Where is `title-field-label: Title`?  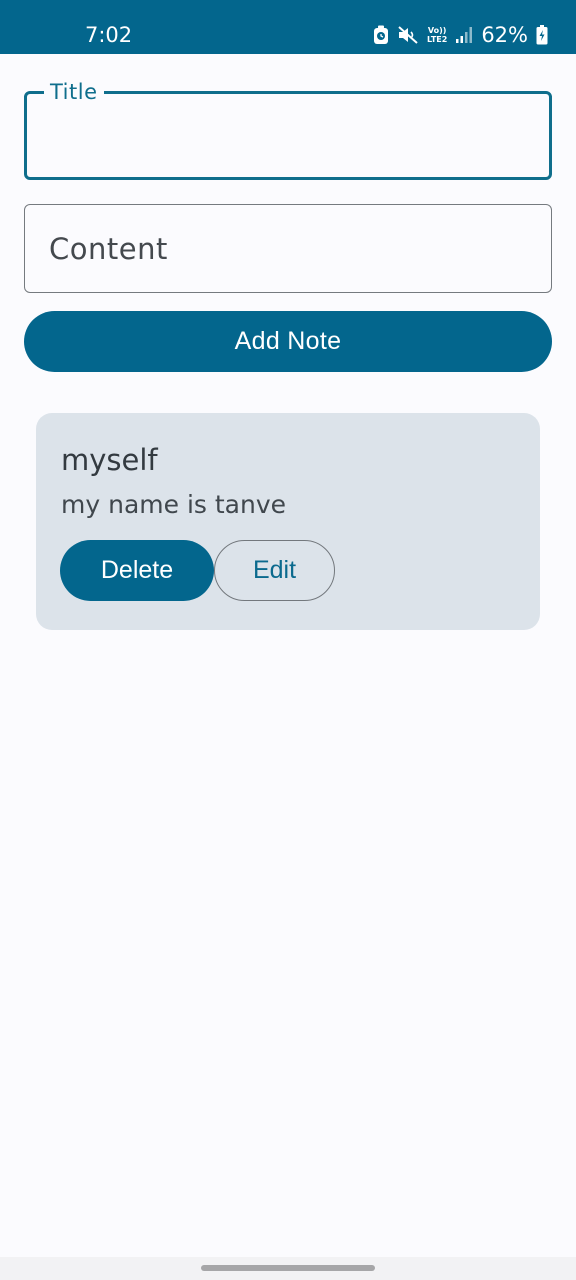 title-field-label: Title is located at coordinates (74, 92).